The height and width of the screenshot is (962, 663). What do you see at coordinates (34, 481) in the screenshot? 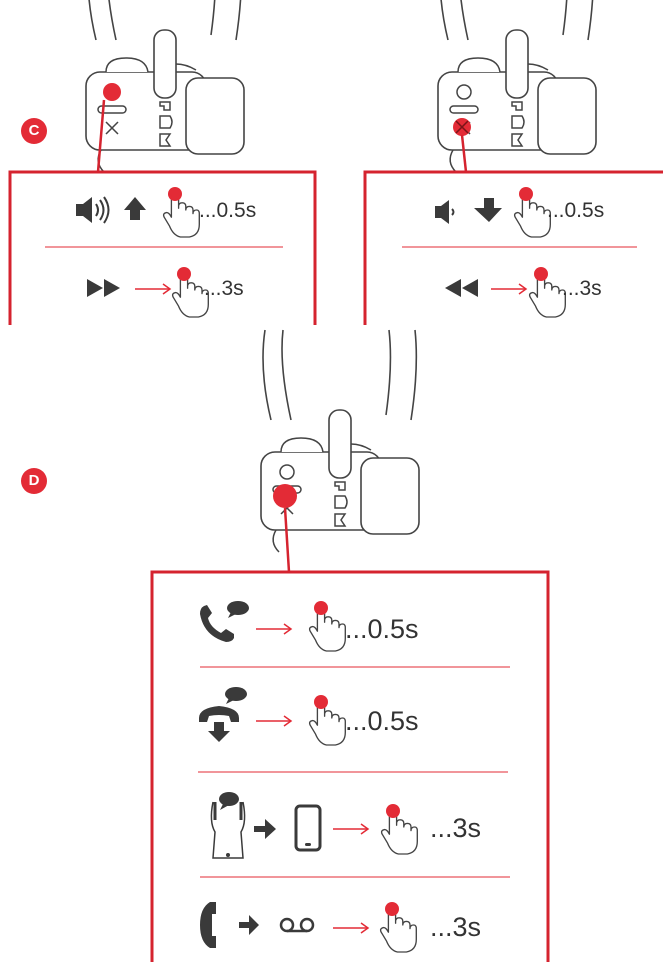
I see `section-d-badge: D` at bounding box center [34, 481].